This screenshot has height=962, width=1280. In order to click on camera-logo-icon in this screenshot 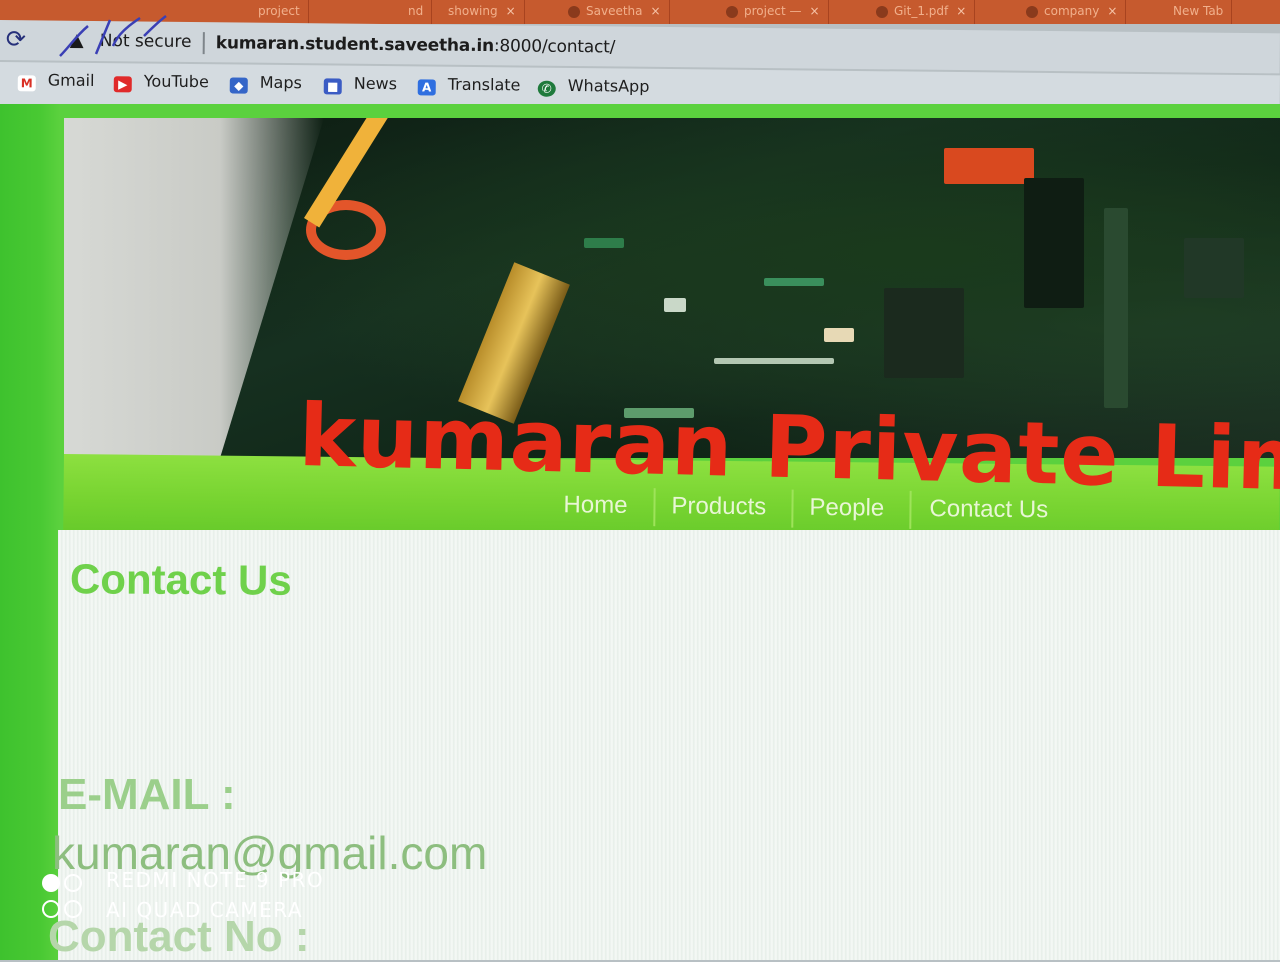, I will do `click(65, 896)`.